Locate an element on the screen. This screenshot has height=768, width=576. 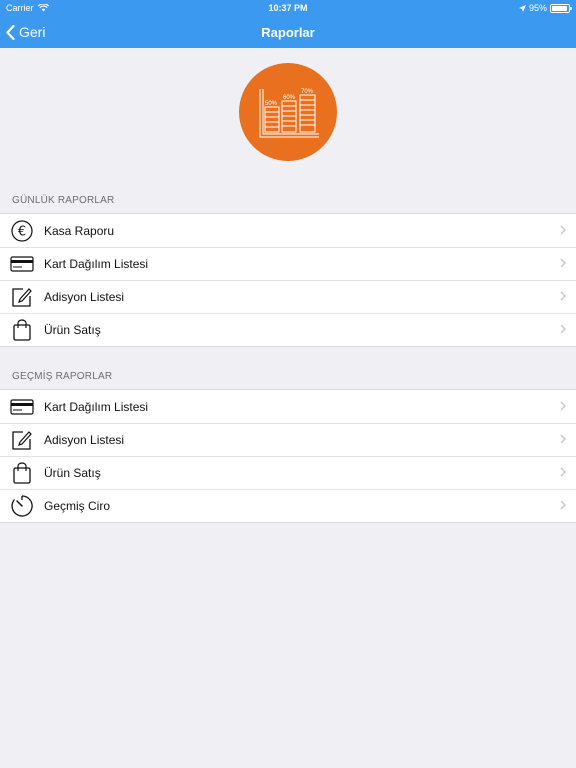
battery-icon is located at coordinates (561, 8).